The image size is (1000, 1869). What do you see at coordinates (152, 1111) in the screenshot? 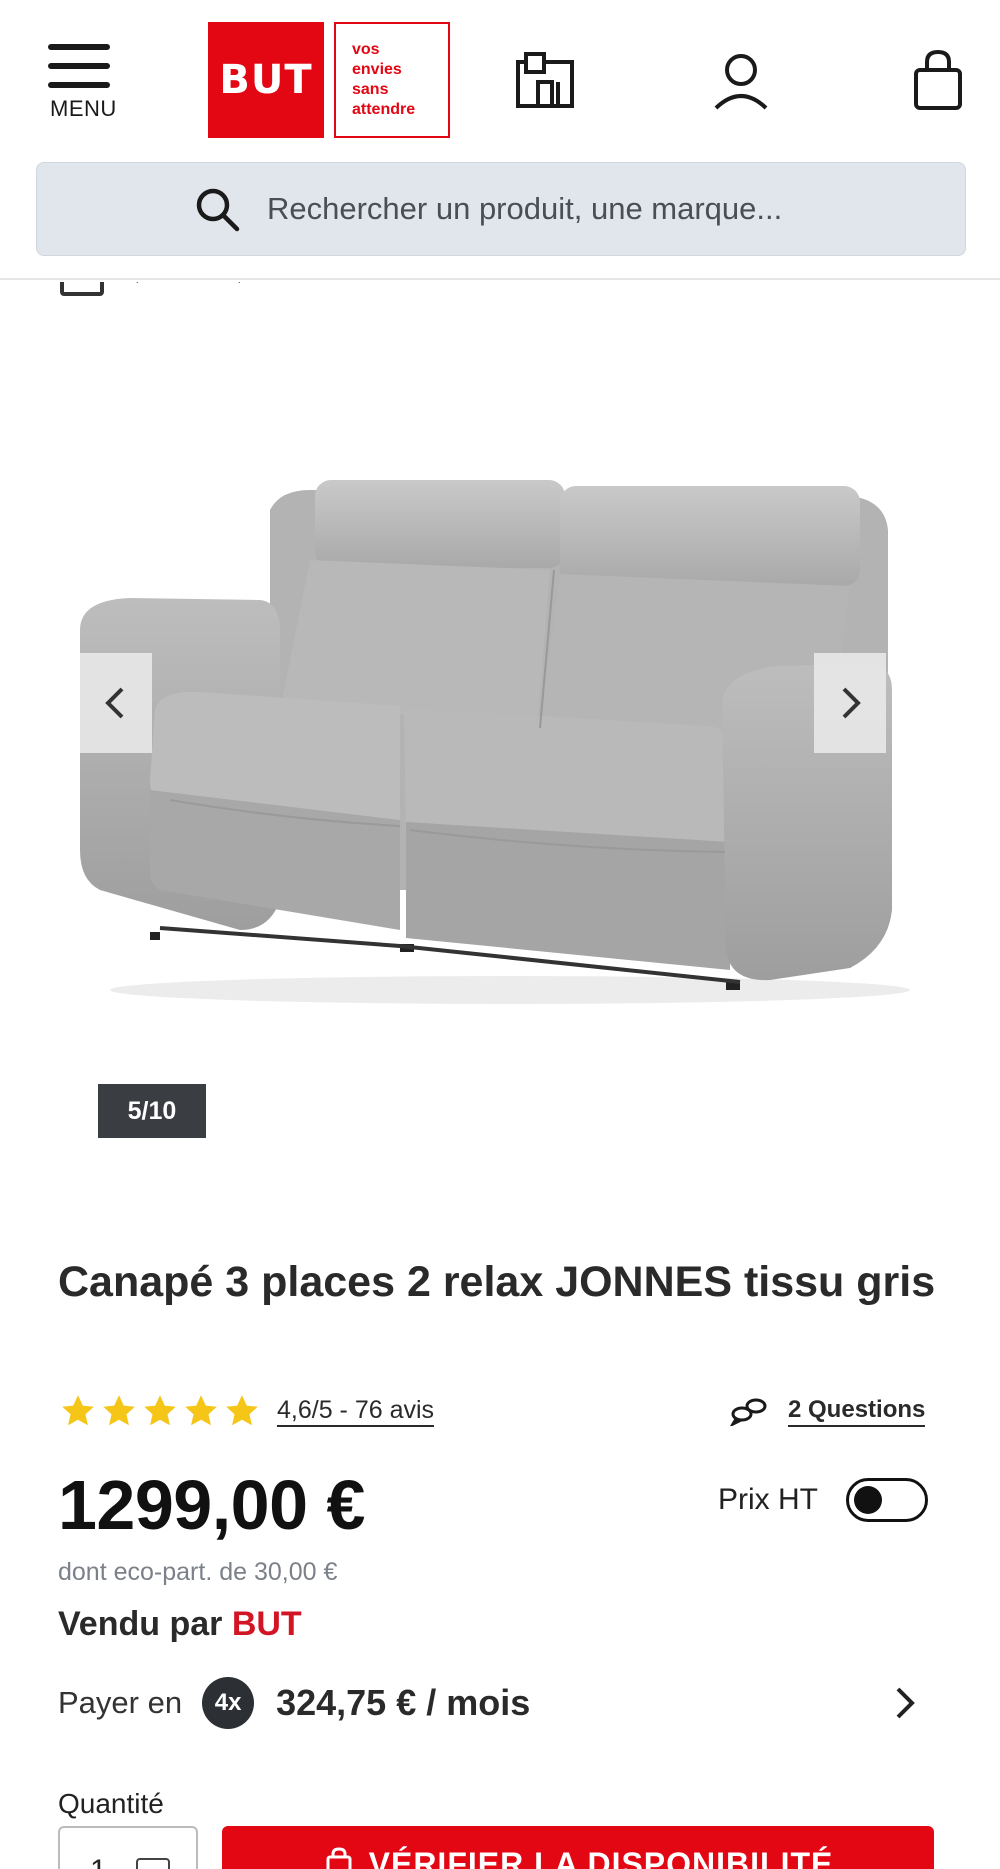
I see `gallery-counter: 5/10` at bounding box center [152, 1111].